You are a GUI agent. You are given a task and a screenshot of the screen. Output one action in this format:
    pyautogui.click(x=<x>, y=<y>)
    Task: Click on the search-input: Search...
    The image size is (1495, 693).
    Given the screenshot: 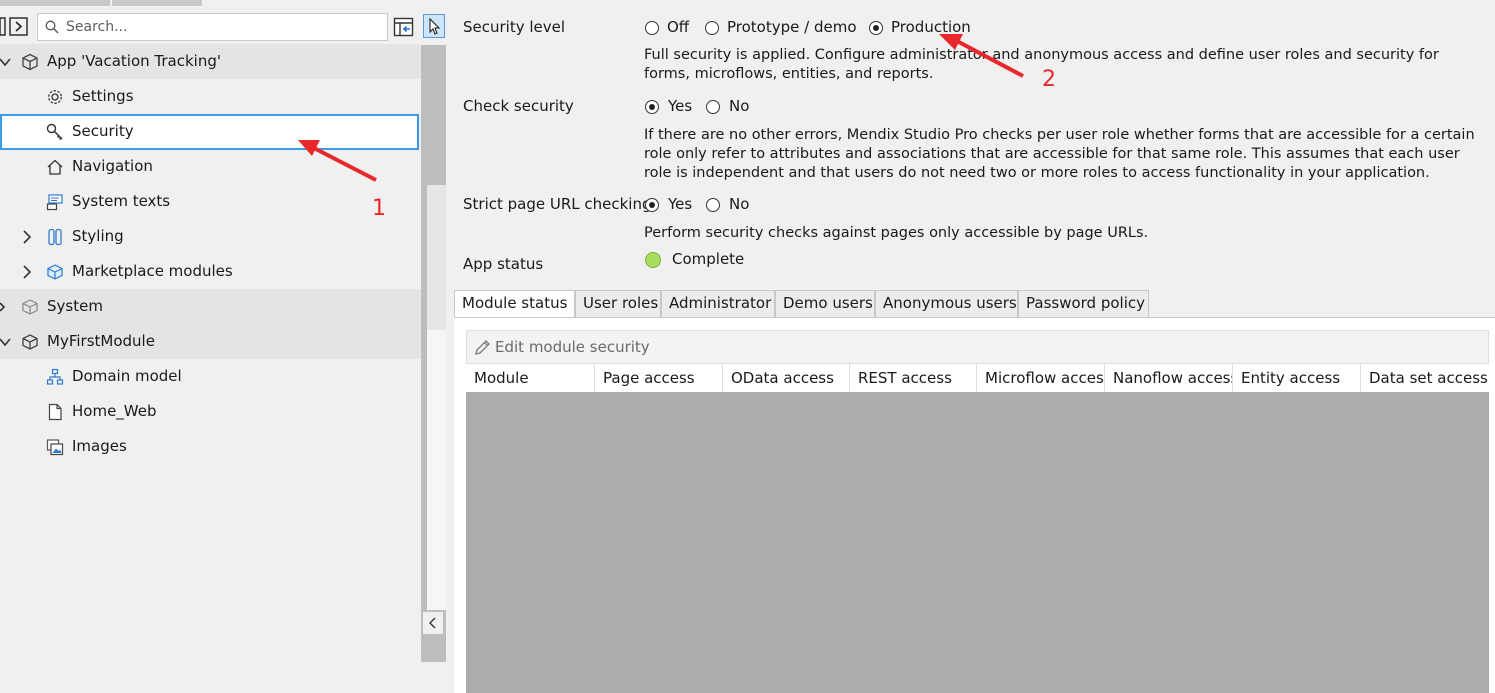 What is the action you would take?
    pyautogui.click(x=212, y=27)
    